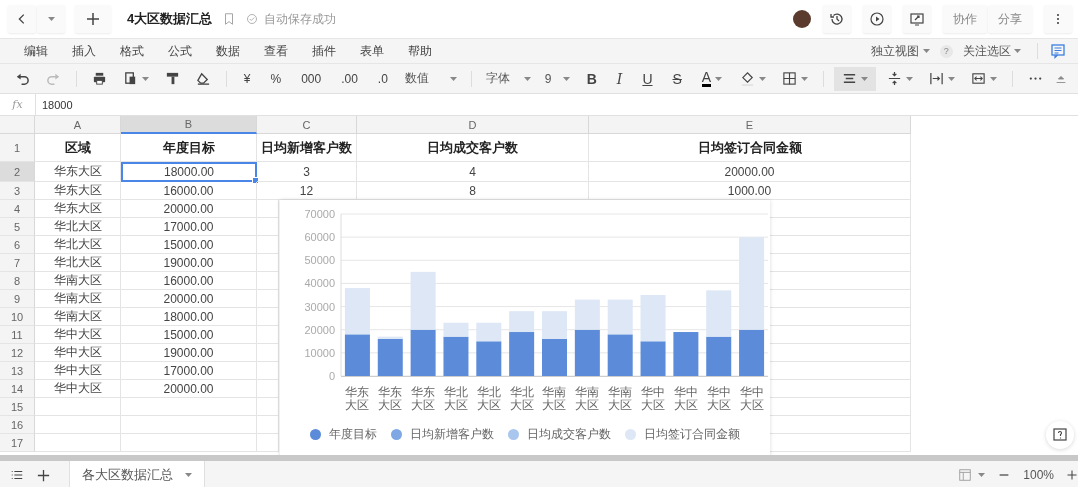 This screenshot has width=1078, height=487. I want to click on row-header: 12, so click(17, 353).